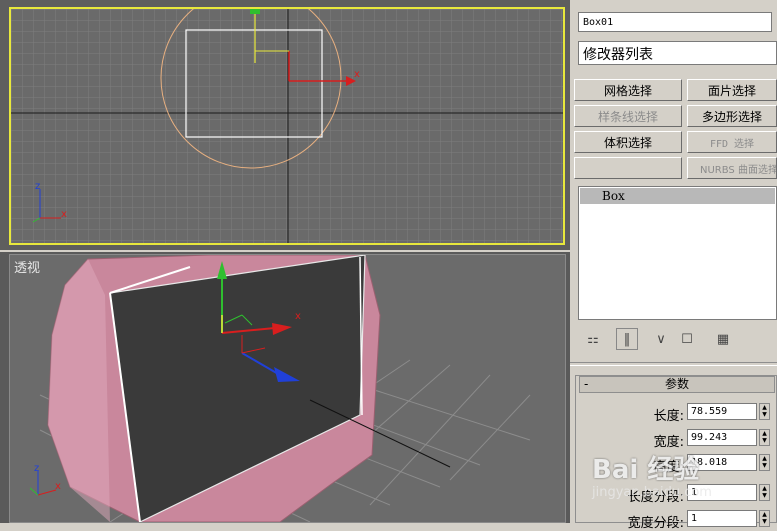  What do you see at coordinates (628, 90) in the screenshot?
I see `mesh-select-button: 网格选择` at bounding box center [628, 90].